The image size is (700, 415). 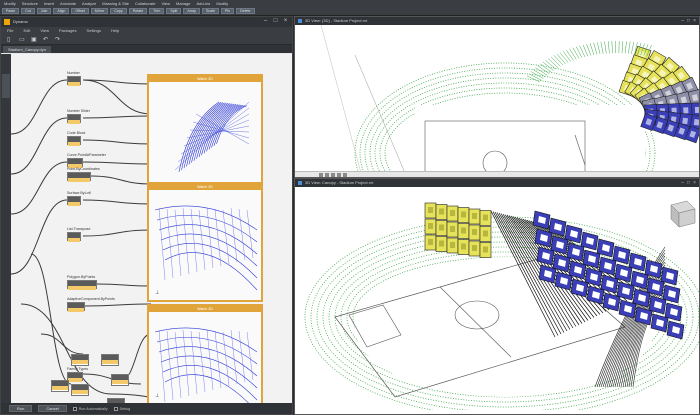 What do you see at coordinates (339, 182) in the screenshot?
I see `view-title: 3D View: Canopy - Stadium Project.rvt` at bounding box center [339, 182].